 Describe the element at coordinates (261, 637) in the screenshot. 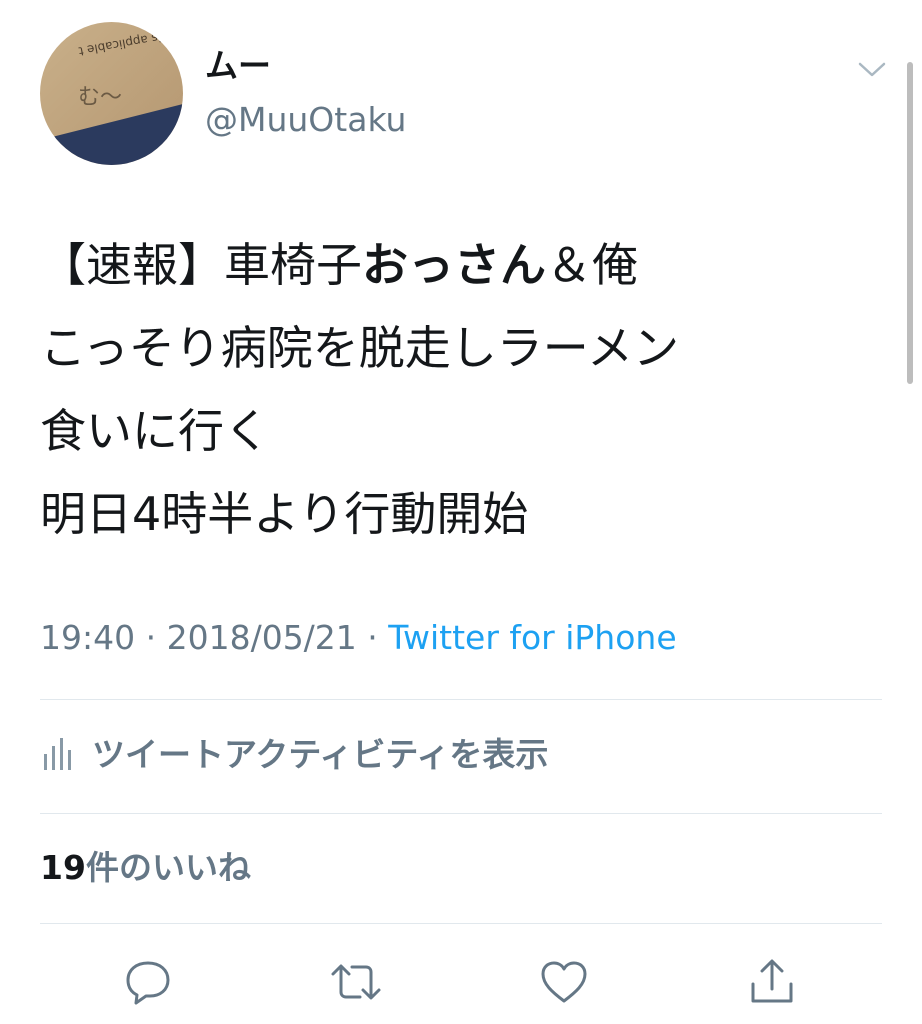

I see `tweet-date: 2018/05/21` at that location.